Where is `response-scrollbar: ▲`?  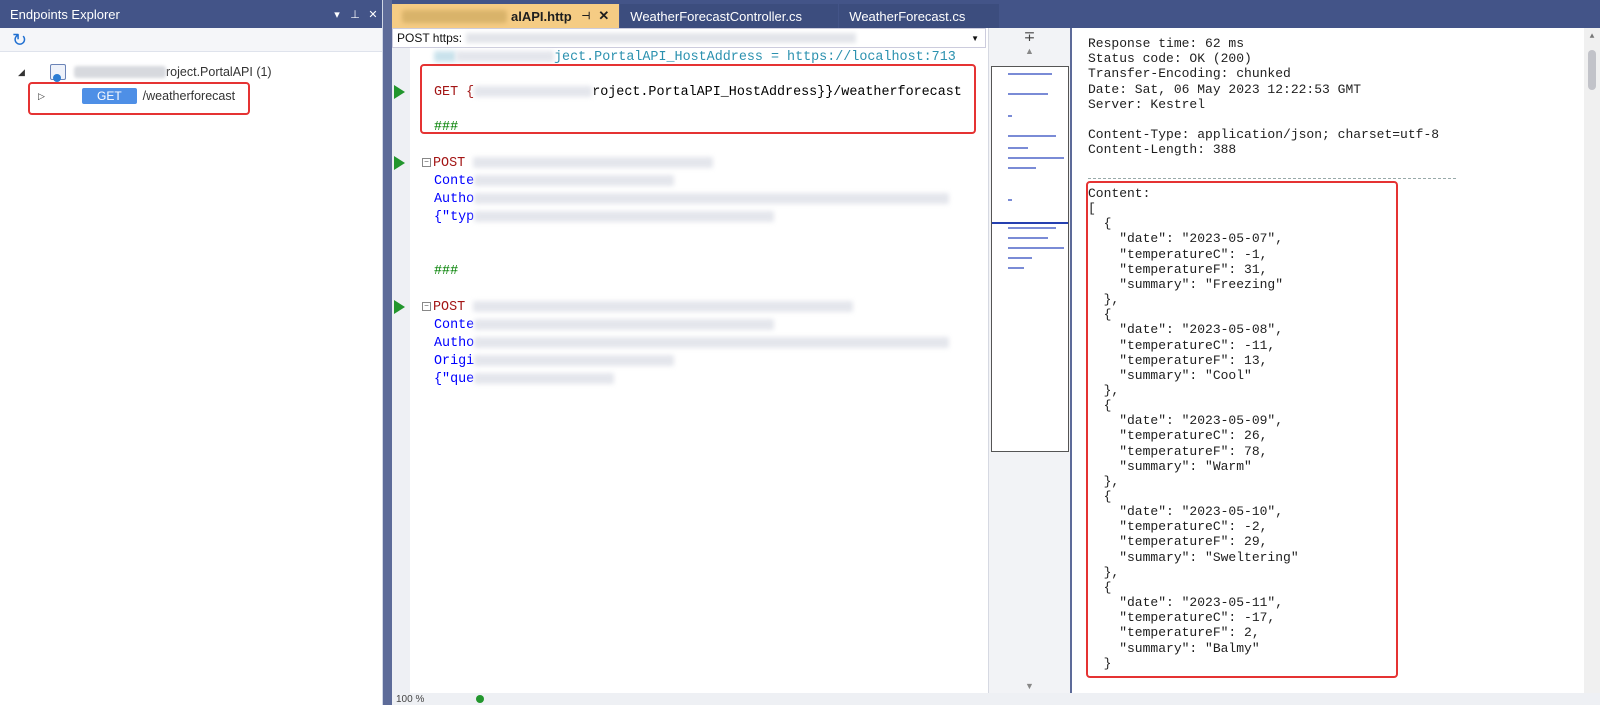
response-scrollbar: ▲ is located at coordinates (1592, 360).